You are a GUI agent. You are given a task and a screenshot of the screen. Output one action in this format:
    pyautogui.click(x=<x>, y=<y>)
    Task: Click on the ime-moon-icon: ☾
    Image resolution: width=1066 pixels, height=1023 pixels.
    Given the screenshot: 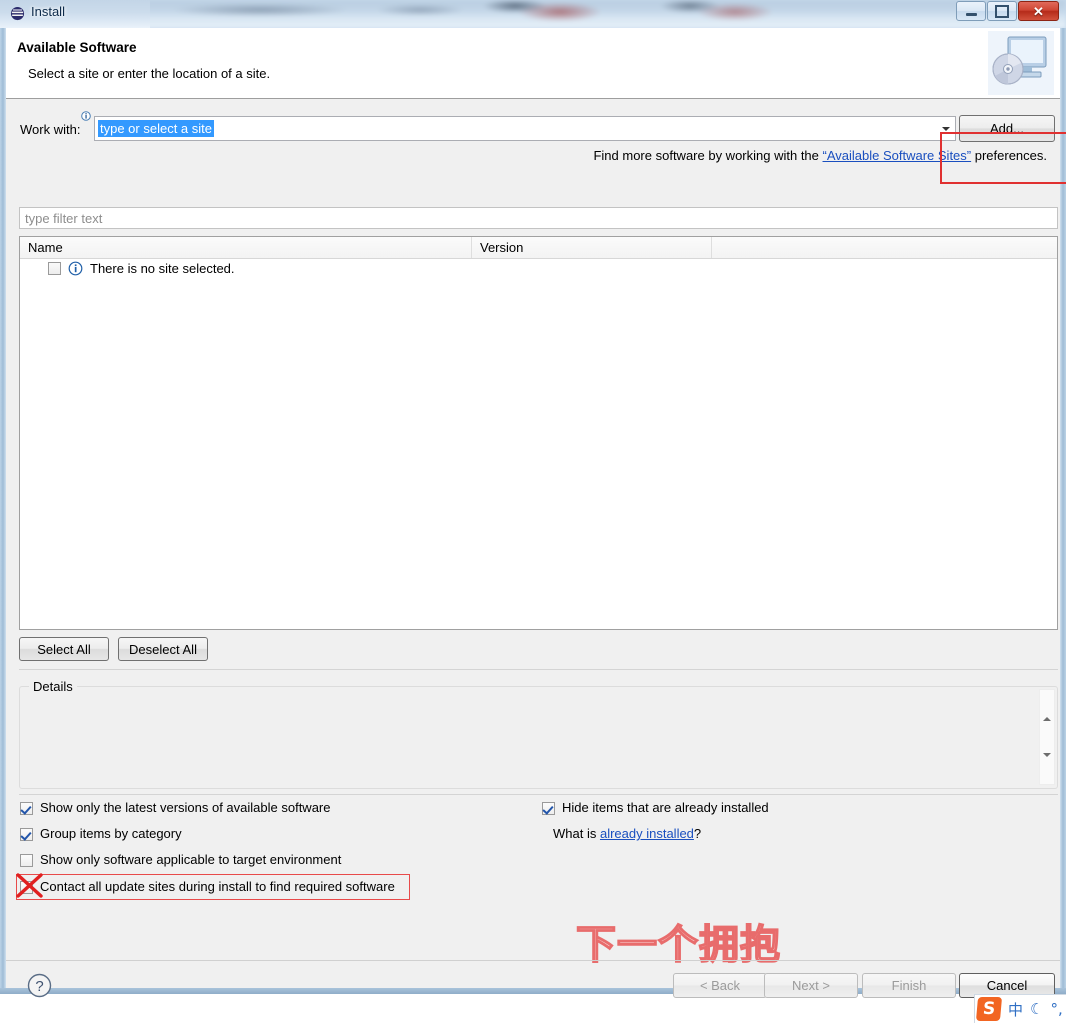 What is the action you would take?
    pyautogui.click(x=1036, y=1009)
    